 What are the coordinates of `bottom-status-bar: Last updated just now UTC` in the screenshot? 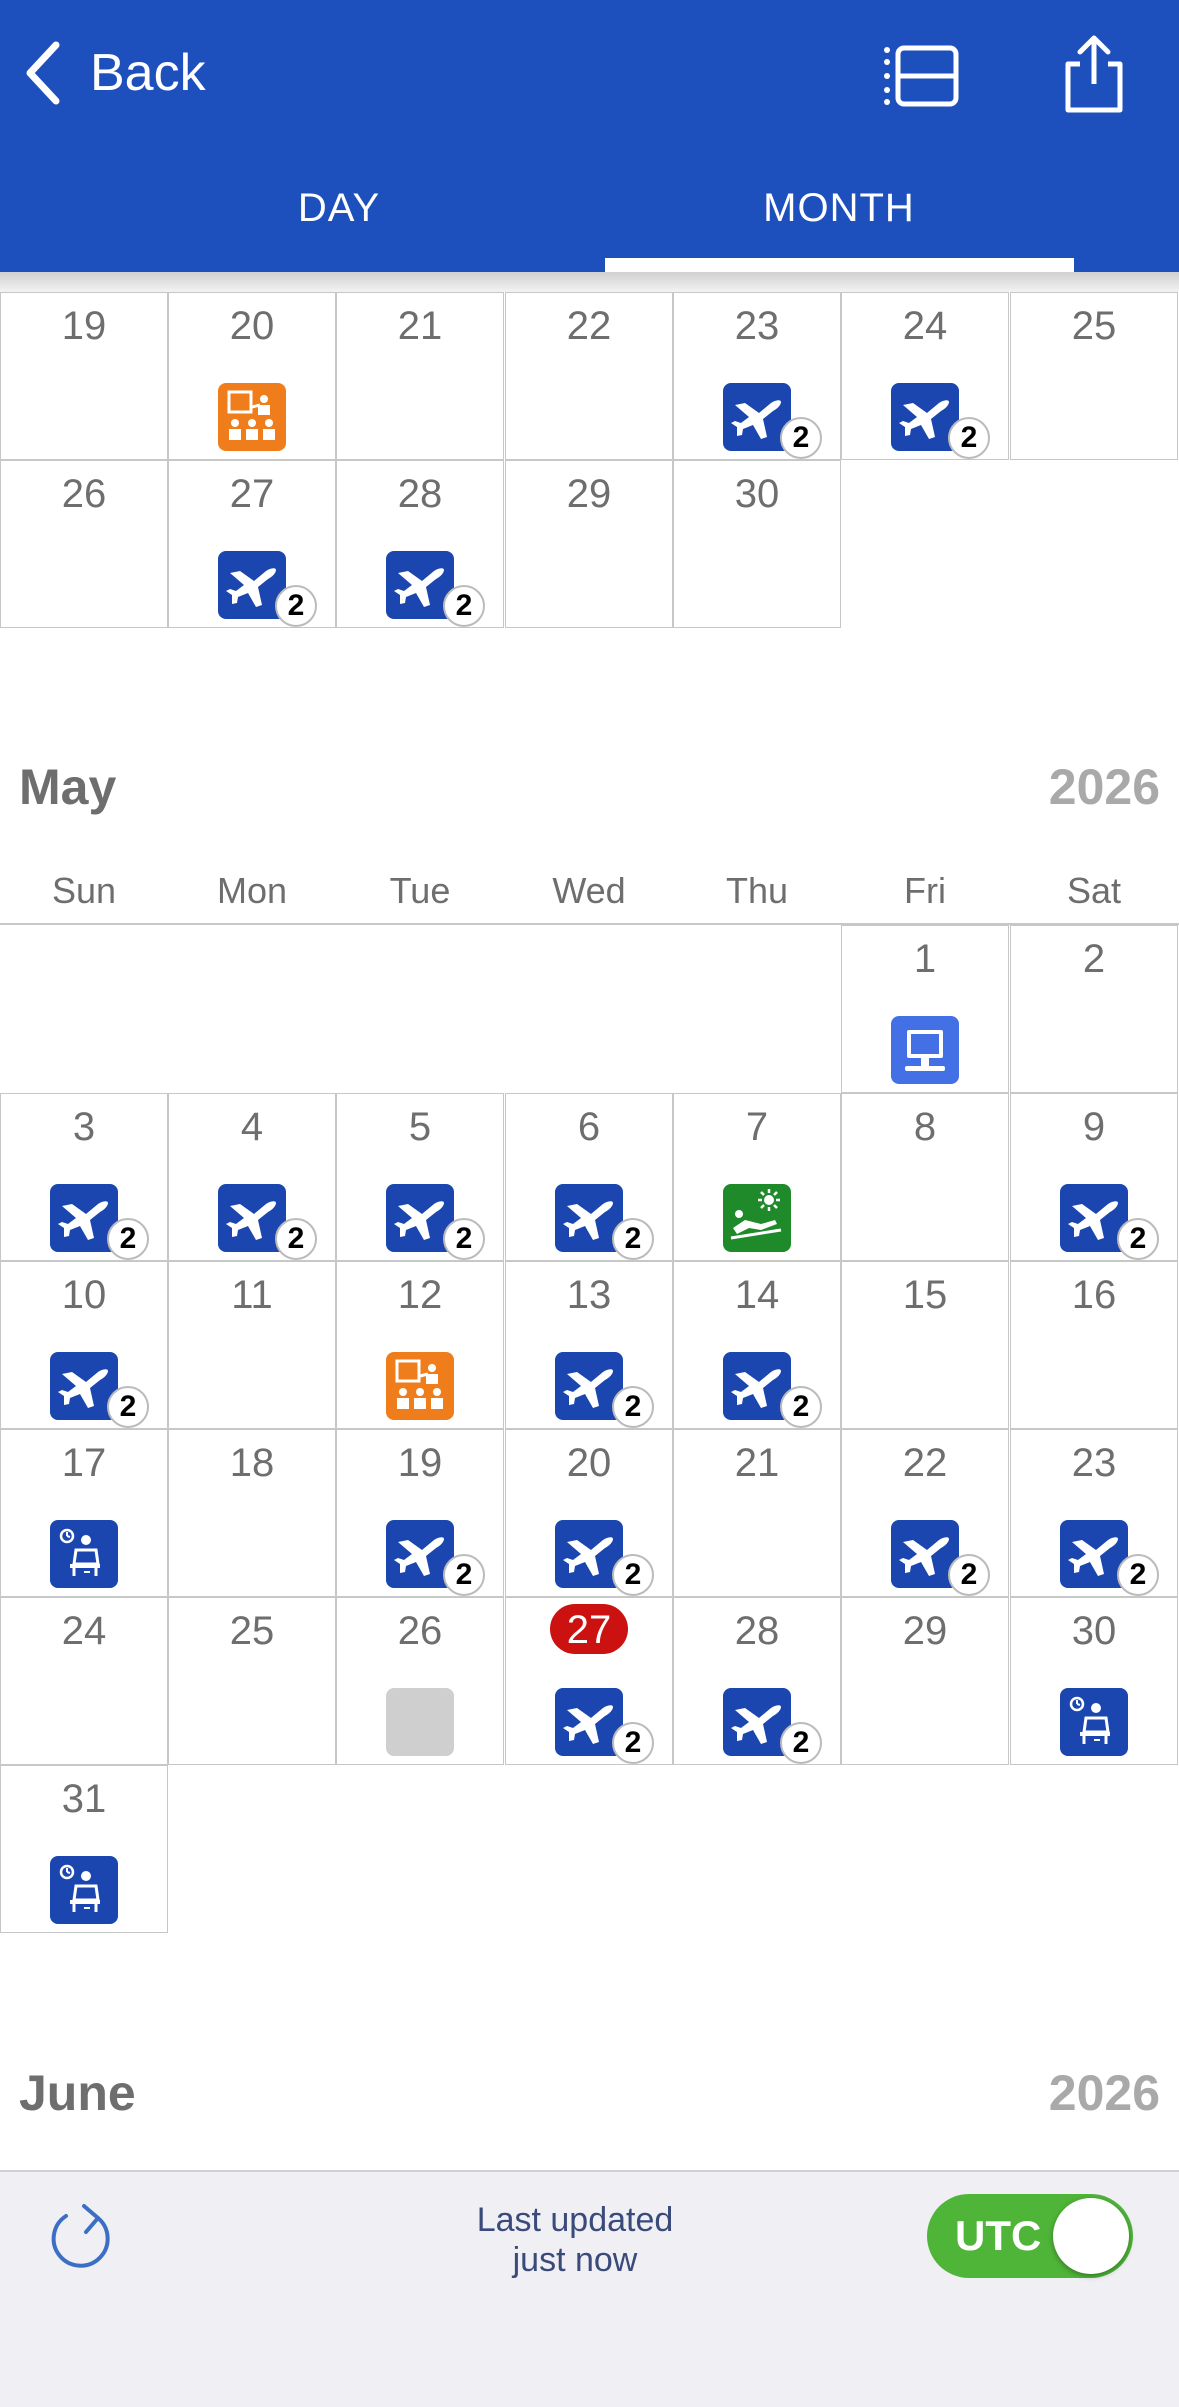 It's located at (589, 2288).